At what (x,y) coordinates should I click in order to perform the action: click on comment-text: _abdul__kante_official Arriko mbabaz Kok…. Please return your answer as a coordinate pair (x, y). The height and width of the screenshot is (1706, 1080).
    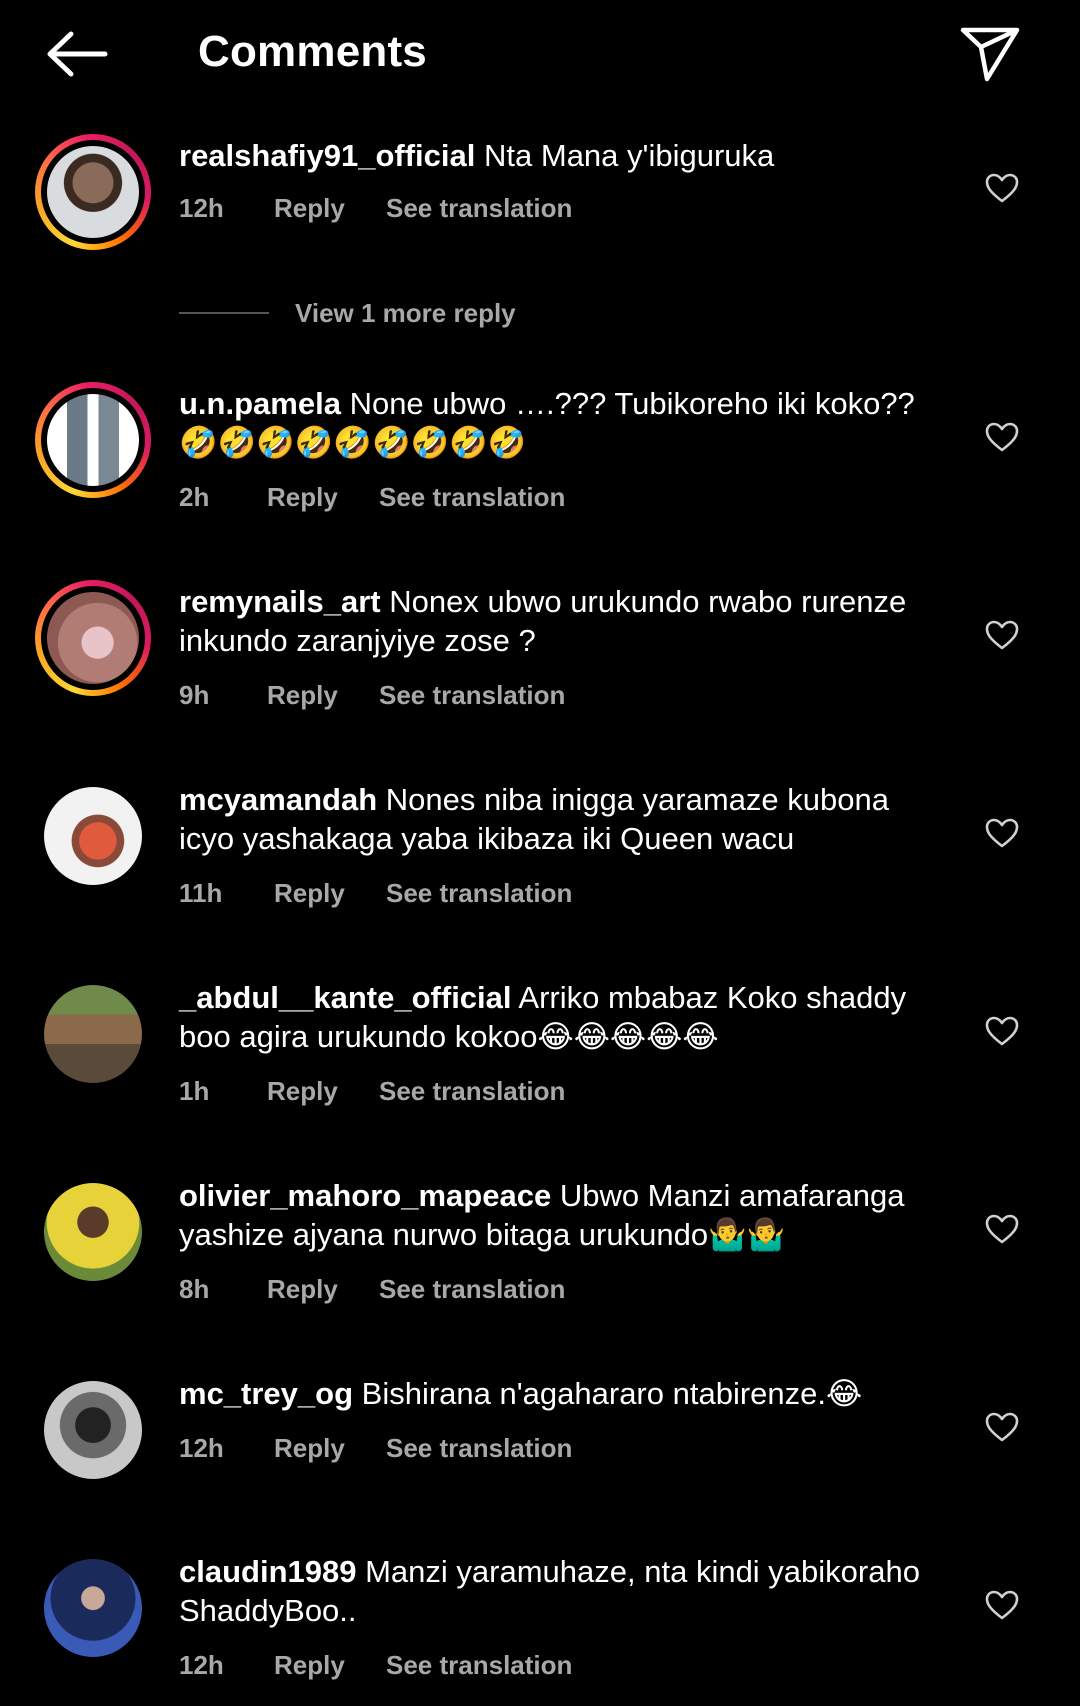
    Looking at the image, I should click on (559, 1017).